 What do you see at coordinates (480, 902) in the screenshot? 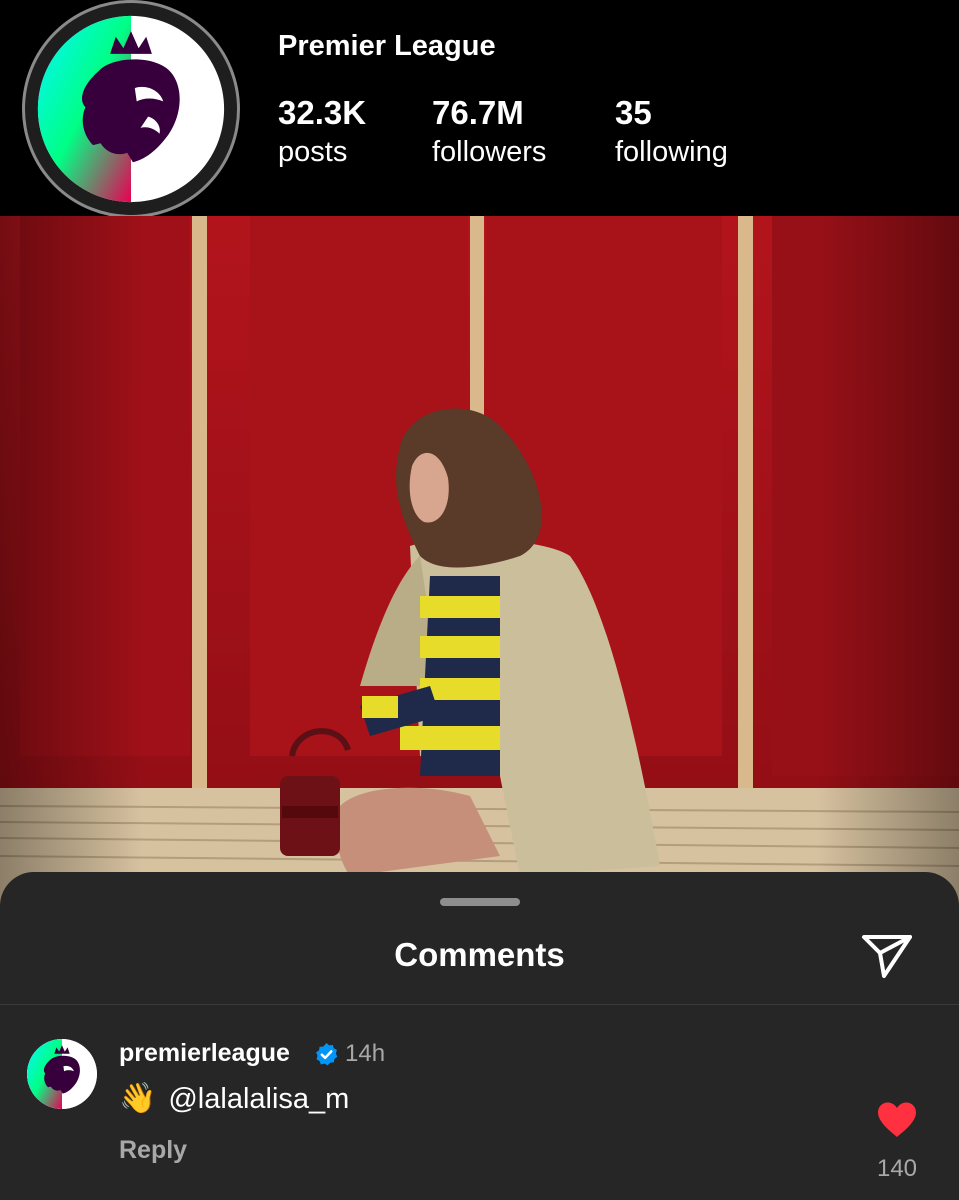
I see `sheet-grabber-handle` at bounding box center [480, 902].